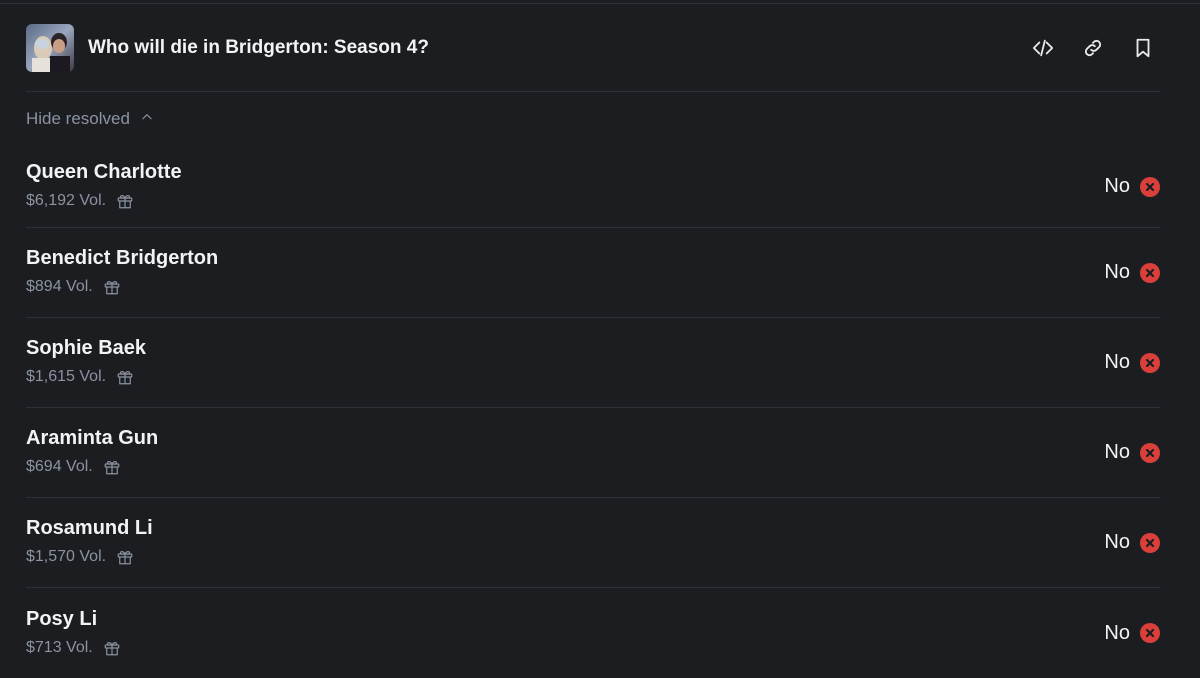 The height and width of the screenshot is (678, 1200). I want to click on market-thumbnail, so click(50, 47).